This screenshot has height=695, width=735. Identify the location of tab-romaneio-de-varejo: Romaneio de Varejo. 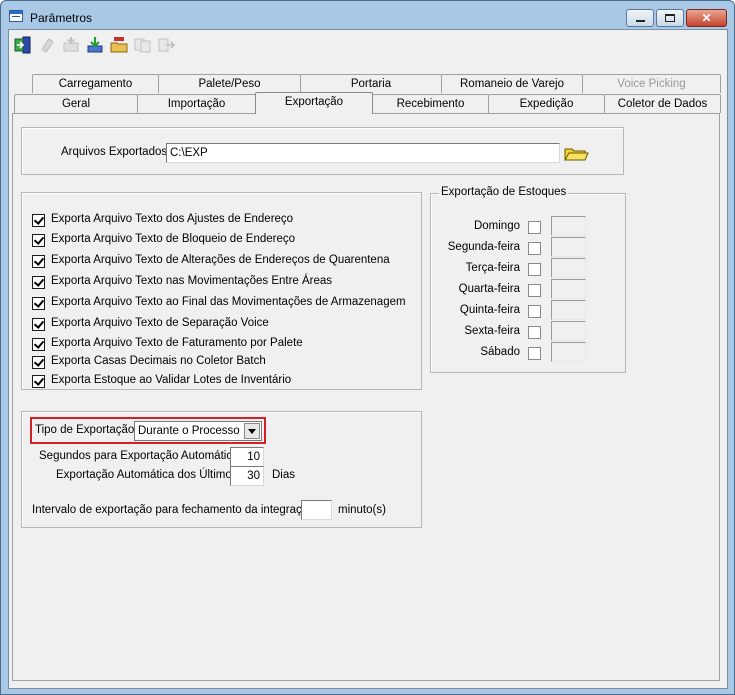
(512, 83).